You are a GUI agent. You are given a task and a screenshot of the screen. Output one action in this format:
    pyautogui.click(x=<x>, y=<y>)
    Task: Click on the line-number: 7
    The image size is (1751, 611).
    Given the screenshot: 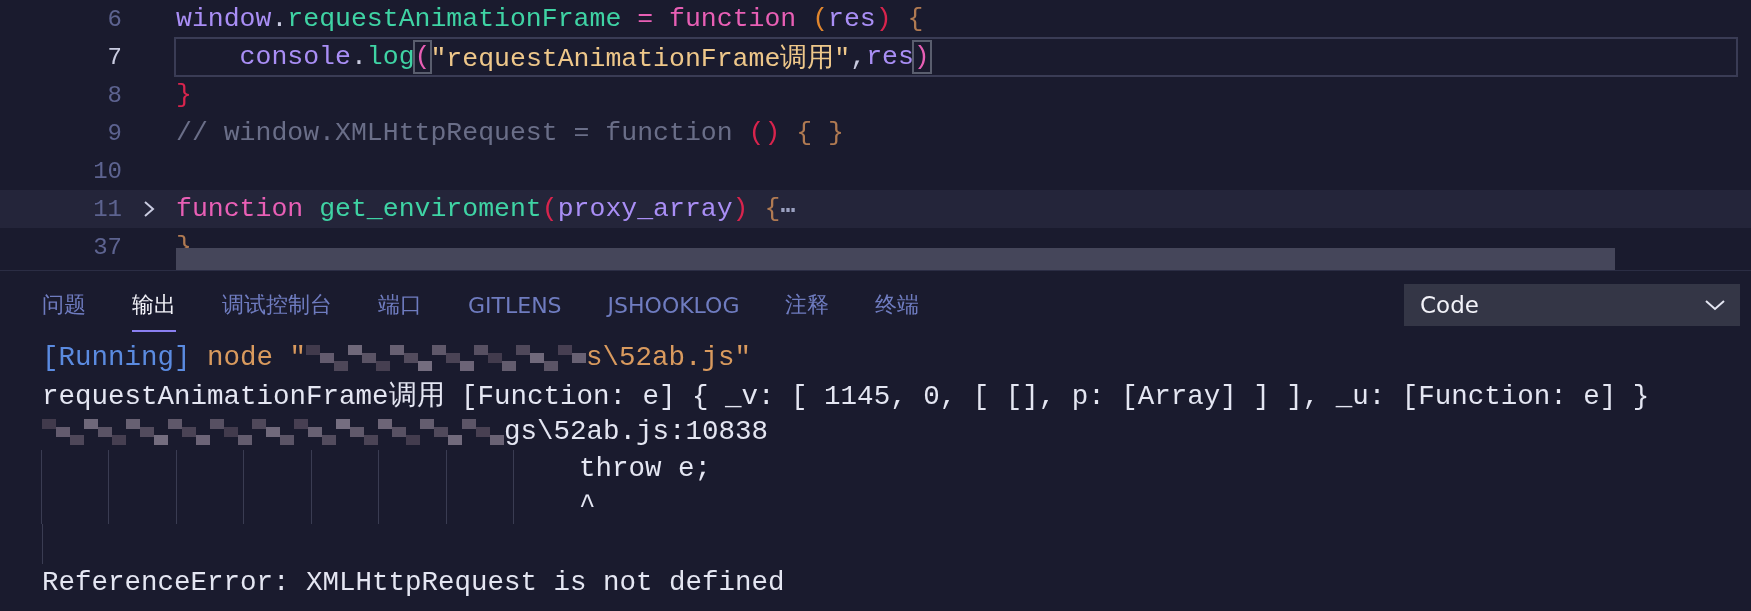 What is the action you would take?
    pyautogui.click(x=114, y=57)
    